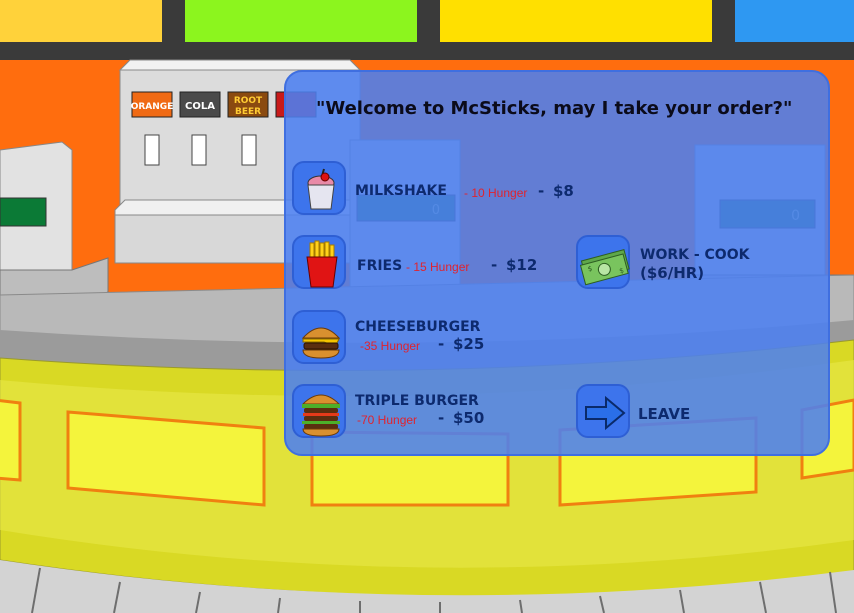 This screenshot has width=854, height=613. I want to click on fries-button, so click(319, 262).